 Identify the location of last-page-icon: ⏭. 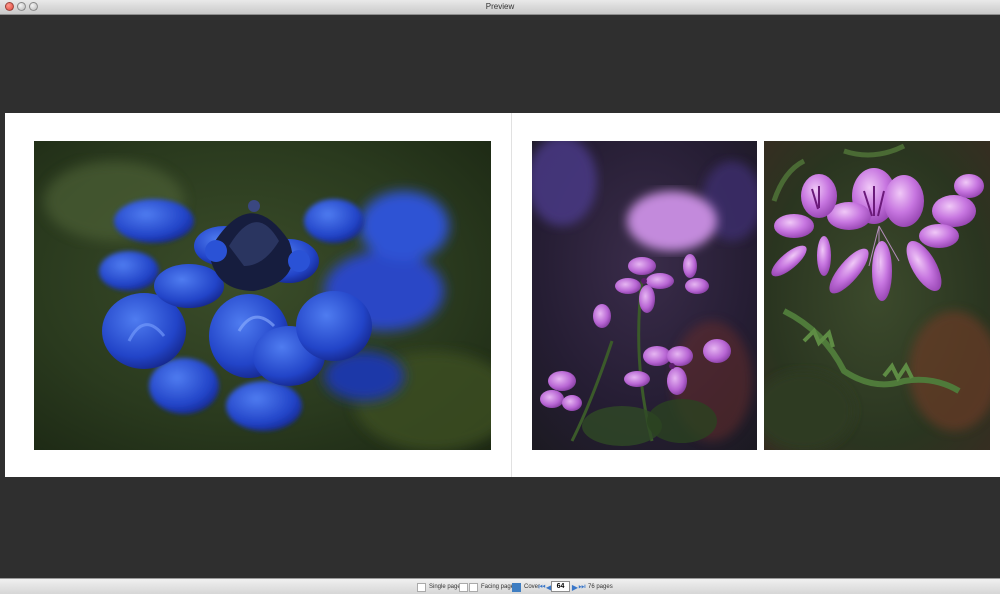
(582, 586).